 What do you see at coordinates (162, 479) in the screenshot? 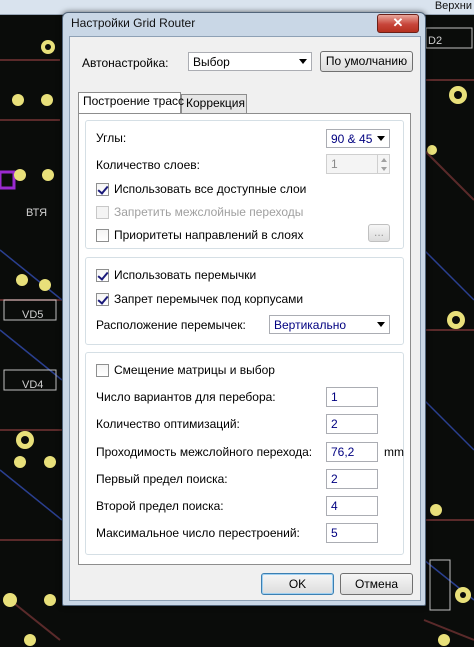
I see `first-search-limit-label: Первый предел поиска:` at bounding box center [162, 479].